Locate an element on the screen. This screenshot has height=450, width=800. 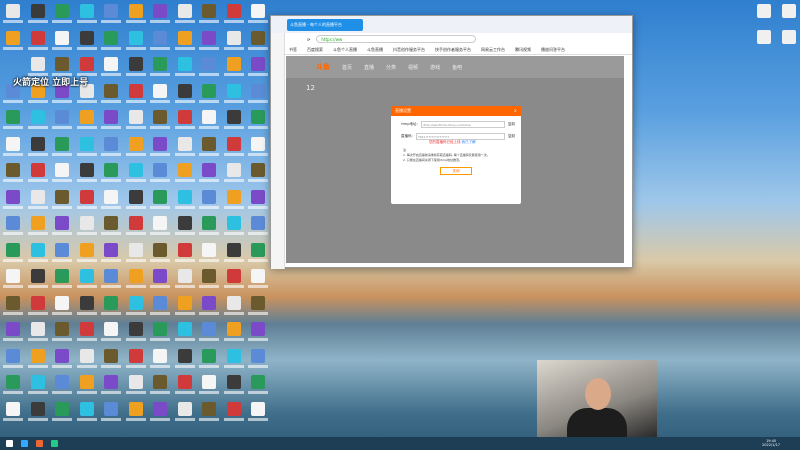
address-bar: ⟳ https://ww is located at coordinates (451, 39).